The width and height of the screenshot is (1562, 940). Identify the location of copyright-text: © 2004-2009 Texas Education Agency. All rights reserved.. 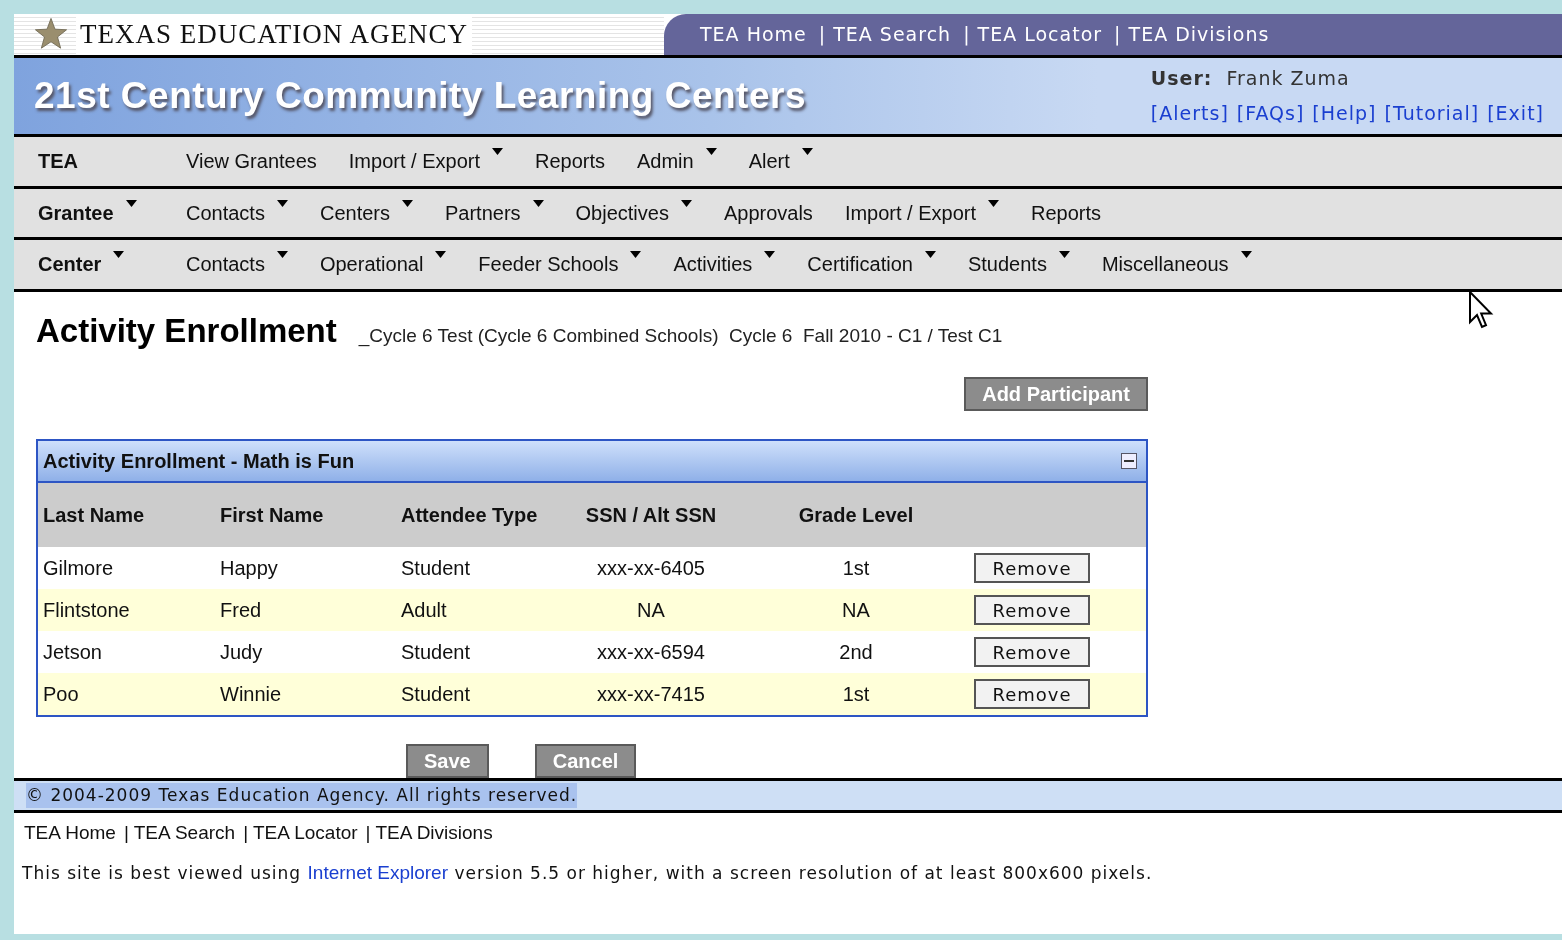
(302, 795).